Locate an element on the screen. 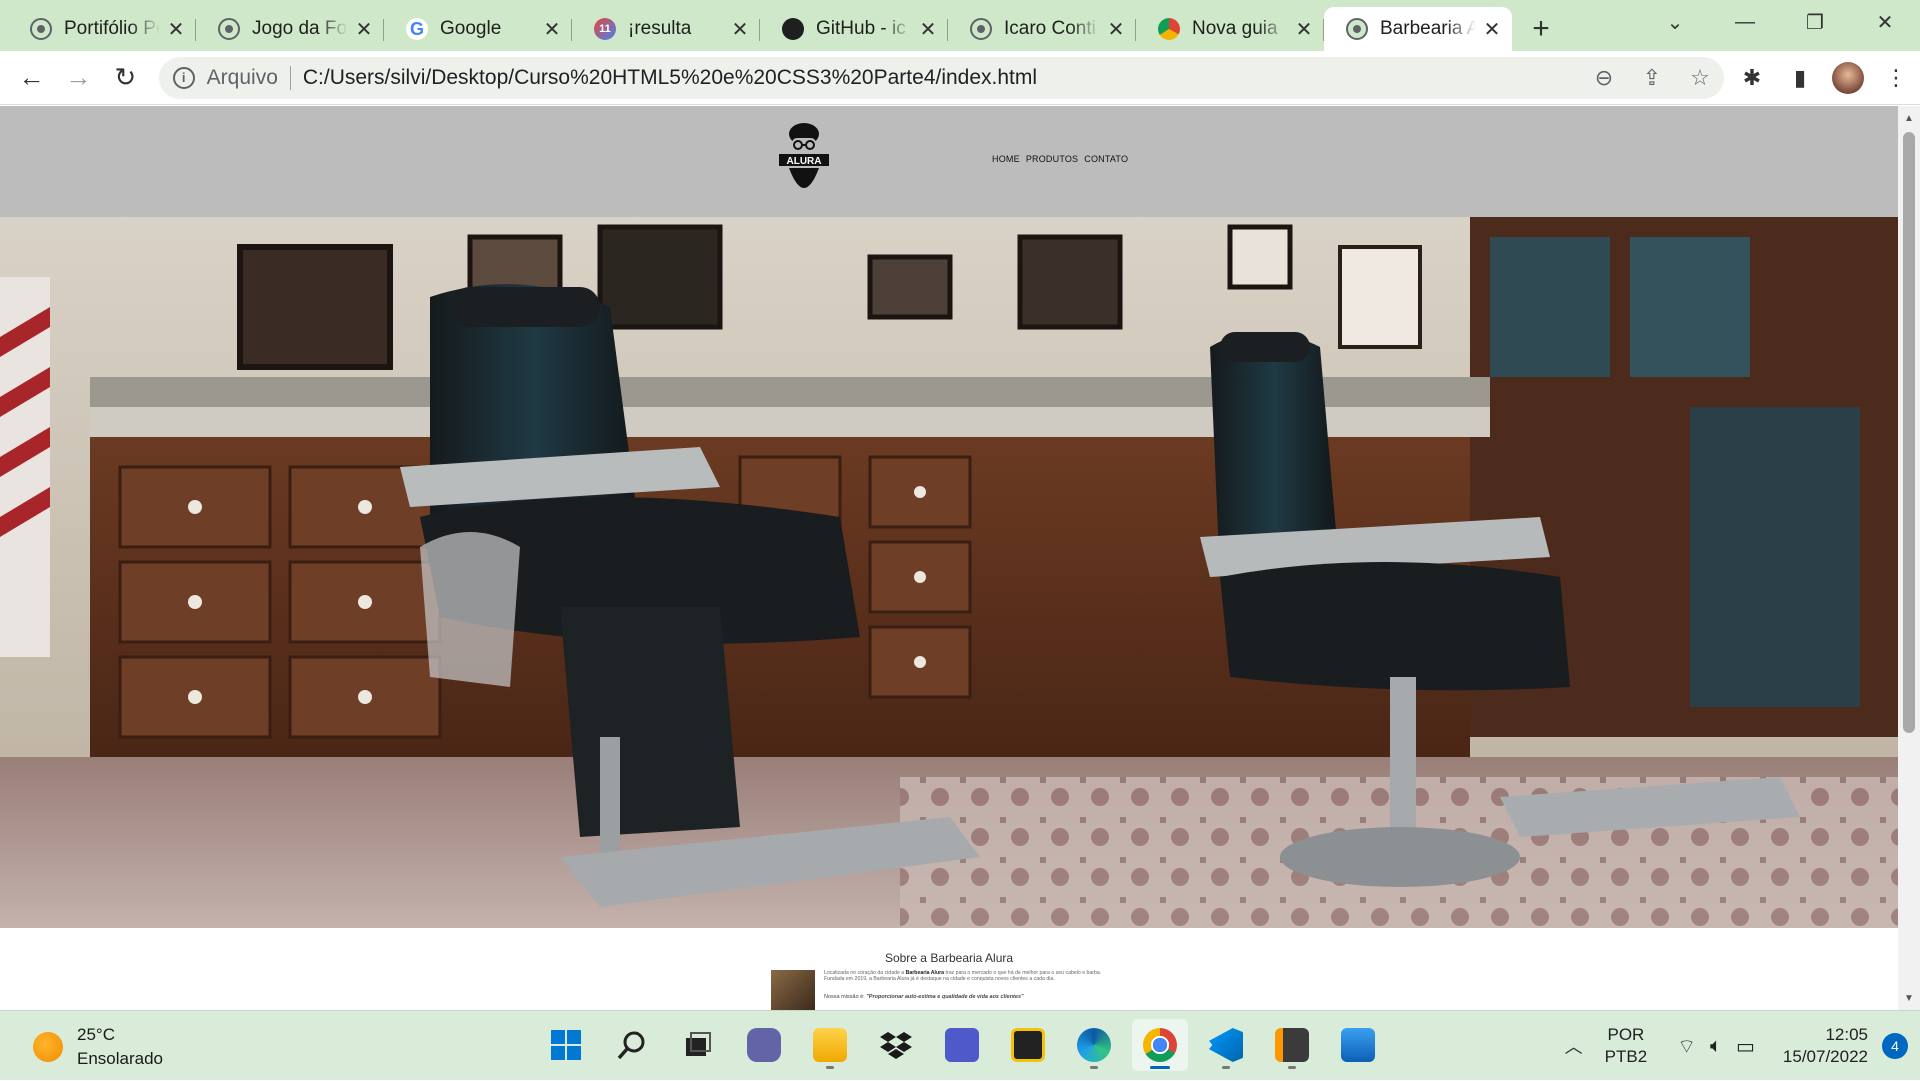  nav-contato: CONTATO is located at coordinates (1106, 159).